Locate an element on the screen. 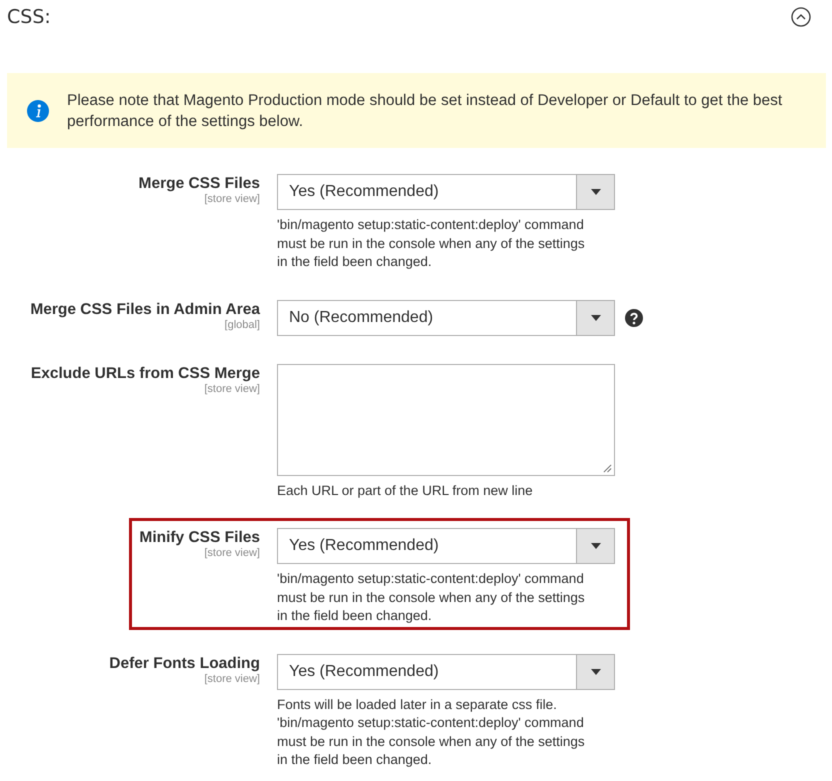  field-label: Merge CSS Files in Admin Area is located at coordinates (145, 309).